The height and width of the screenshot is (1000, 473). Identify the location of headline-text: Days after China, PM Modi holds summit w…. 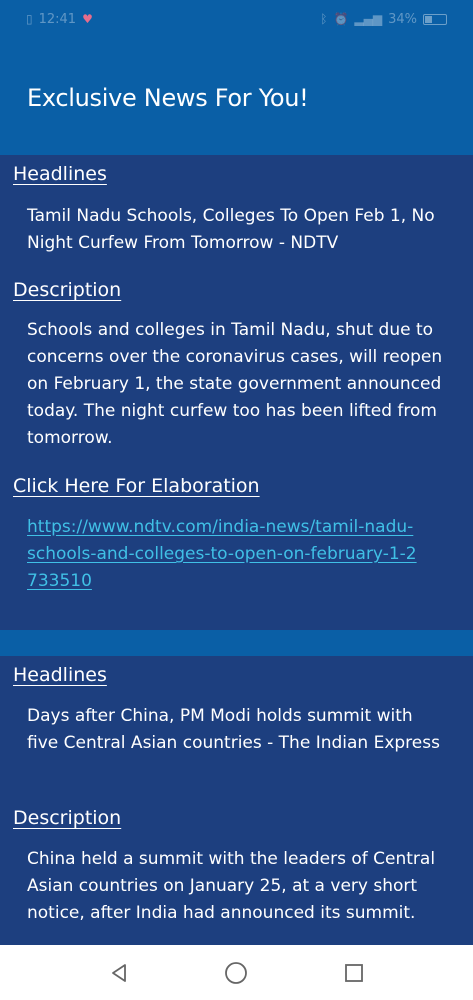
(233, 729).